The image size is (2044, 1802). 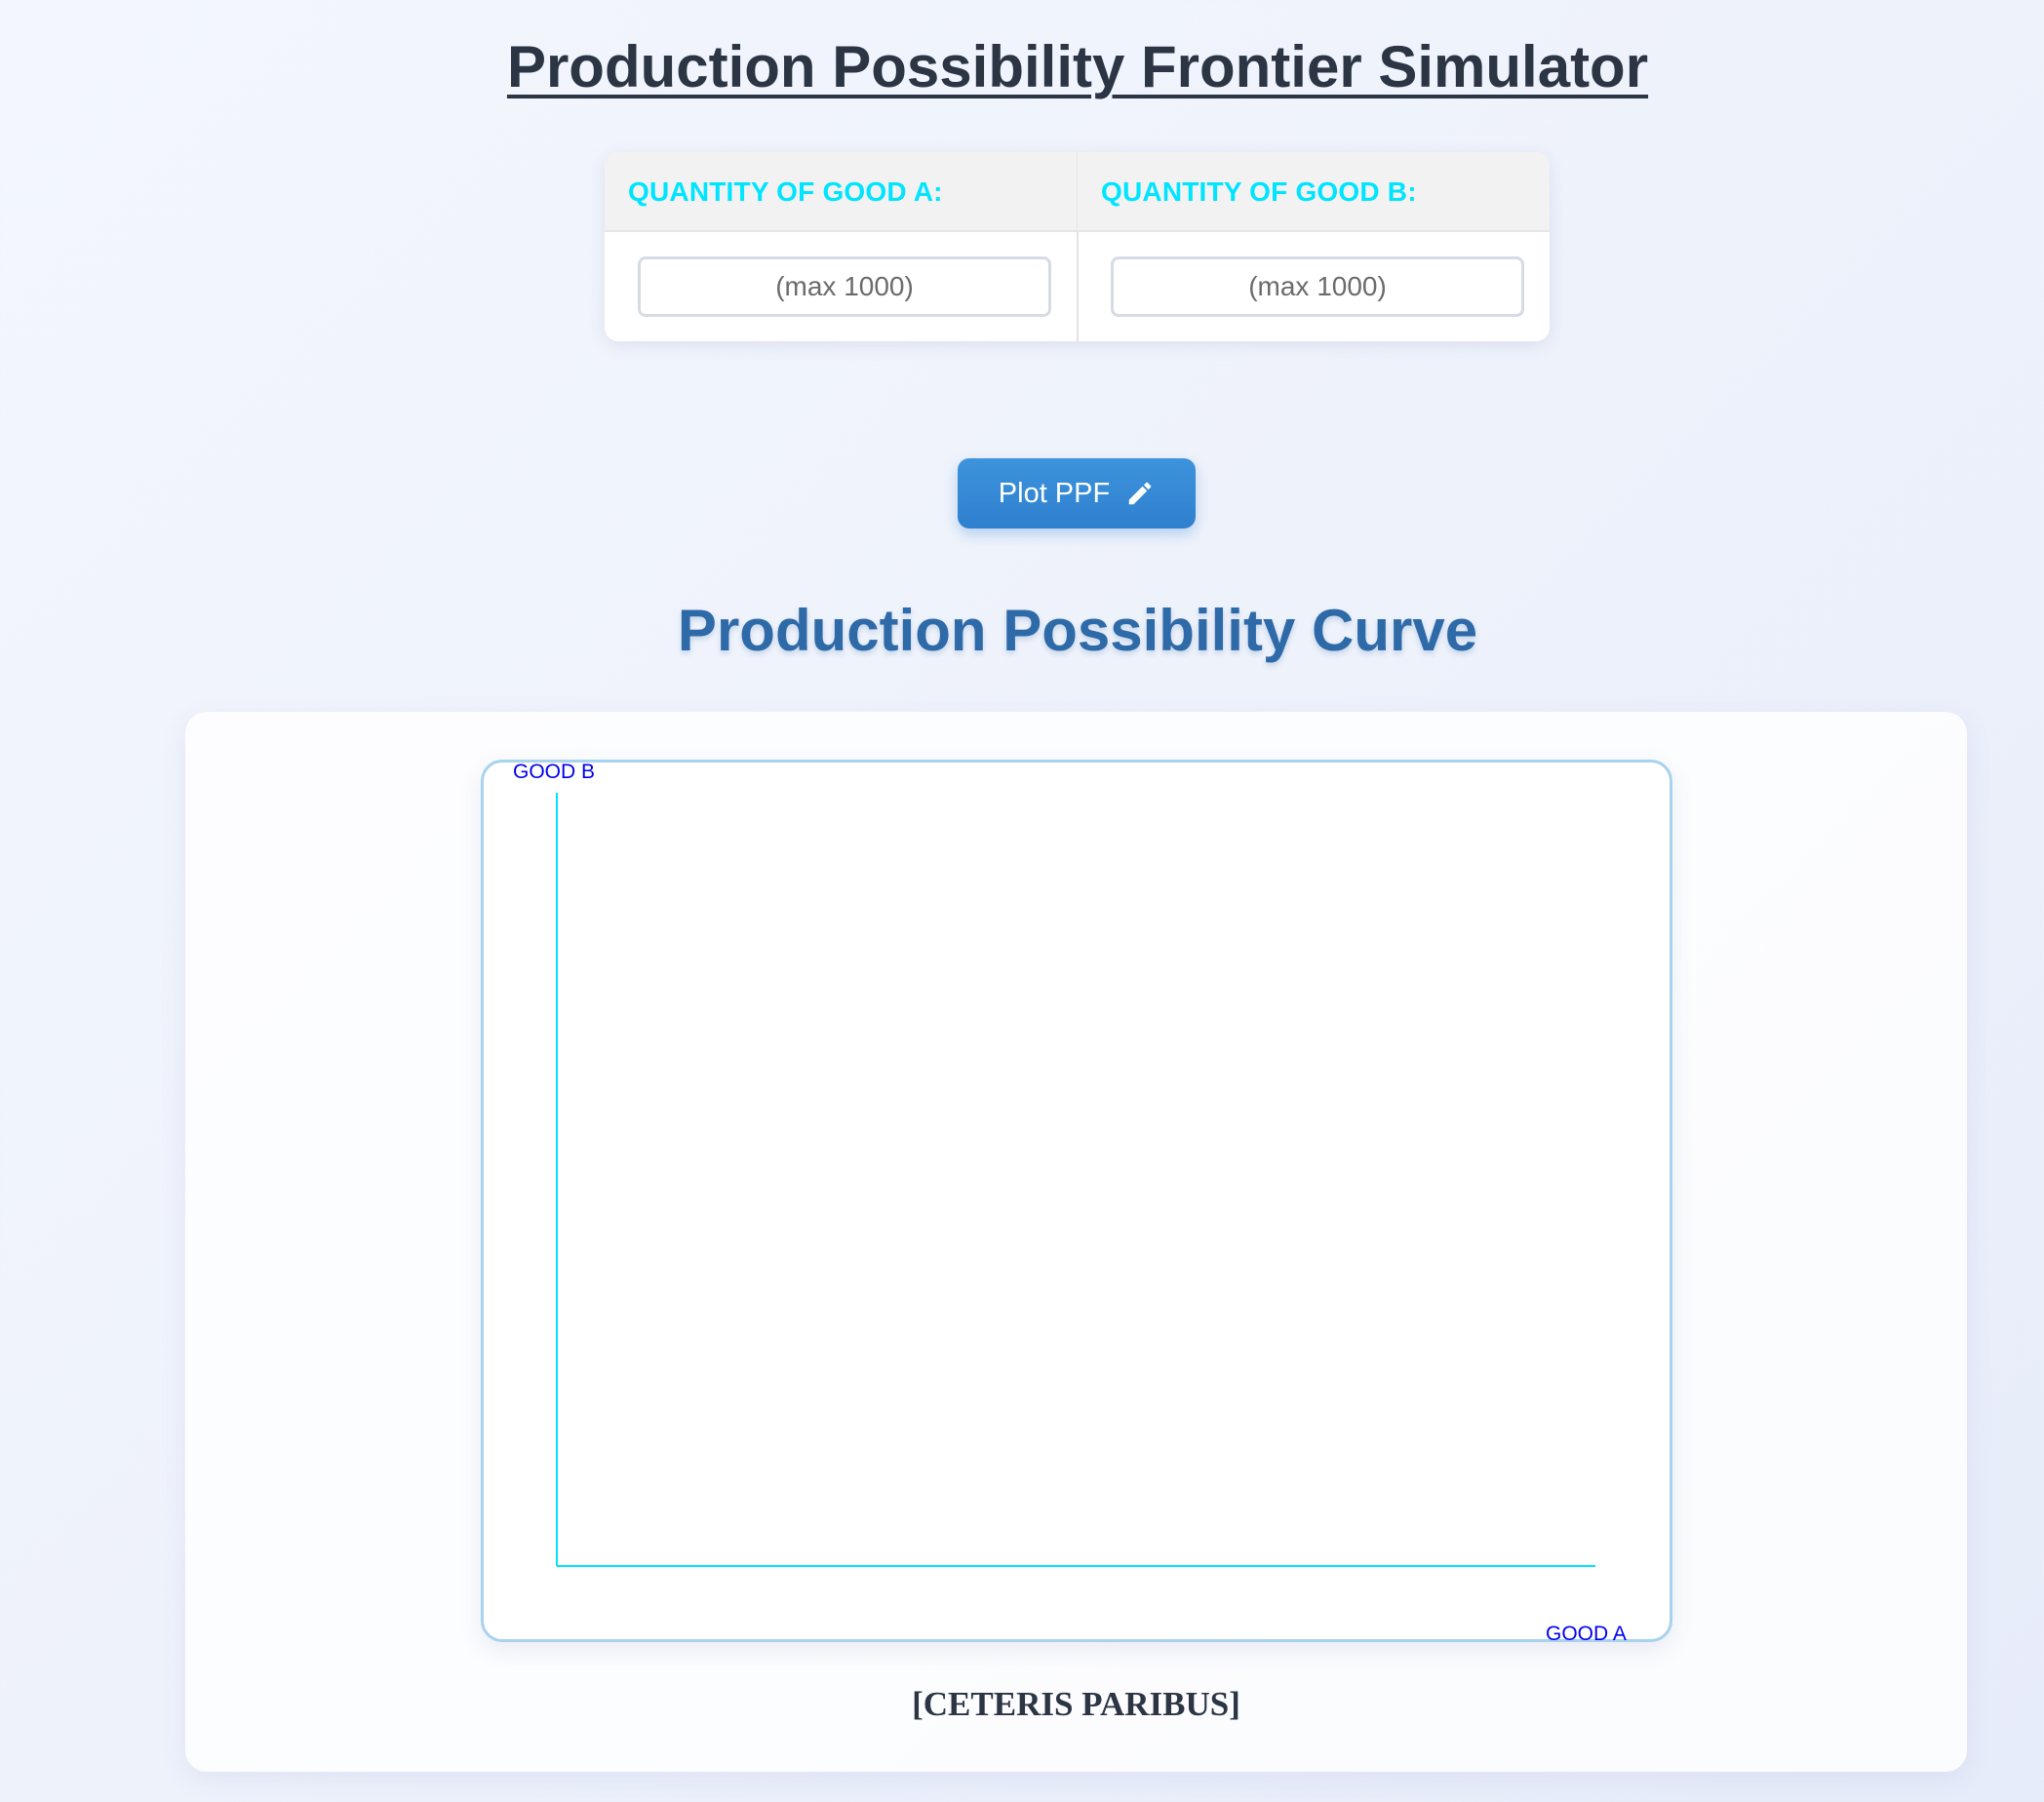 I want to click on ceteris-paribus-note: [CETERIS PARIBUS], so click(x=1076, y=1704).